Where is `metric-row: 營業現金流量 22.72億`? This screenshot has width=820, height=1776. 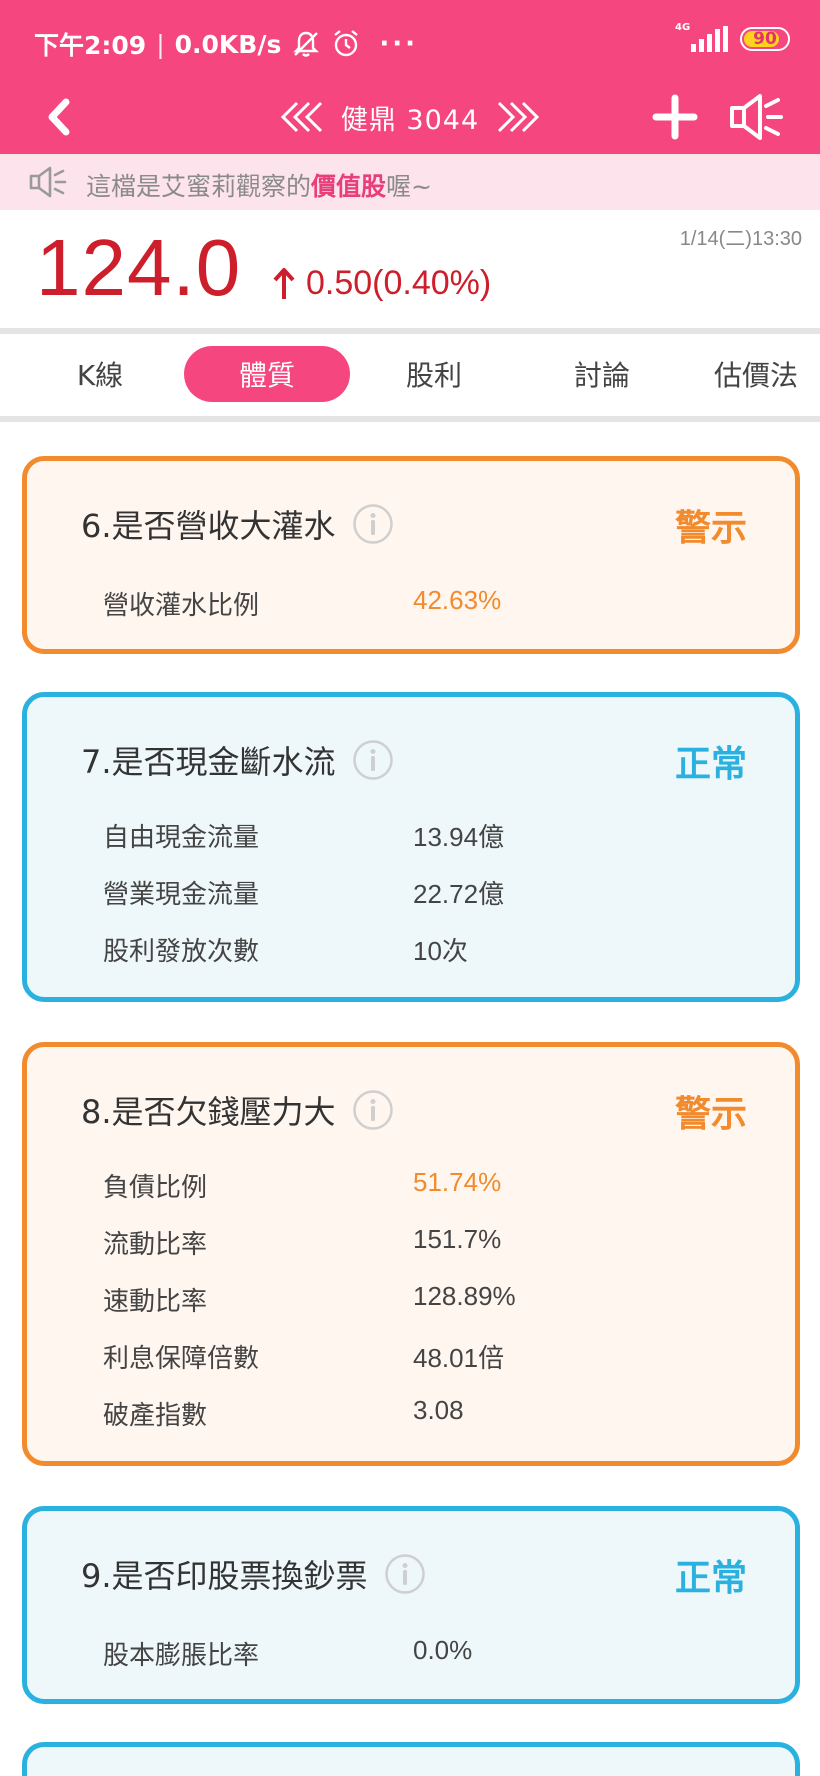
metric-row: 營業現金流量 22.72億 is located at coordinates (428, 894).